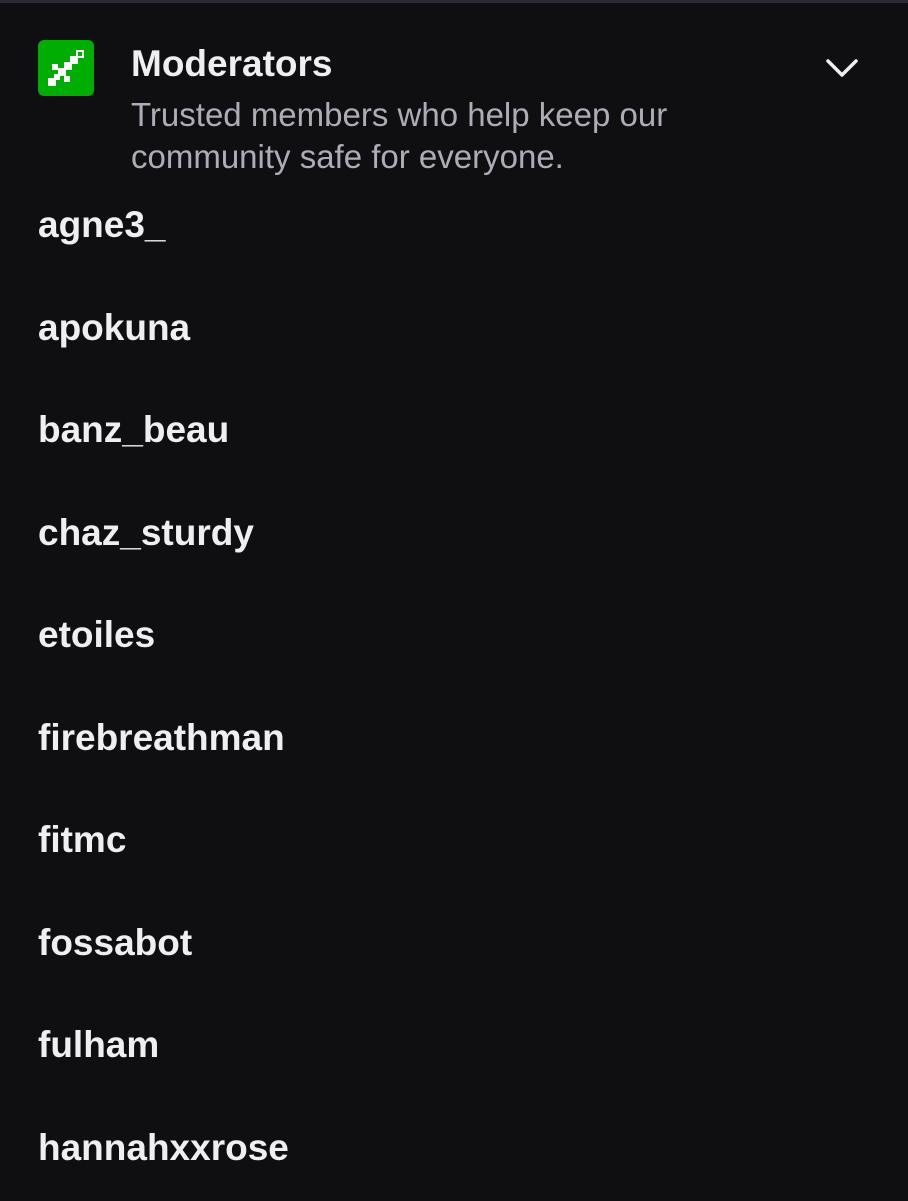 The height and width of the screenshot is (1201, 908). What do you see at coordinates (163, 1124) in the screenshot?
I see `moderator-username: hannahxxrose` at bounding box center [163, 1124].